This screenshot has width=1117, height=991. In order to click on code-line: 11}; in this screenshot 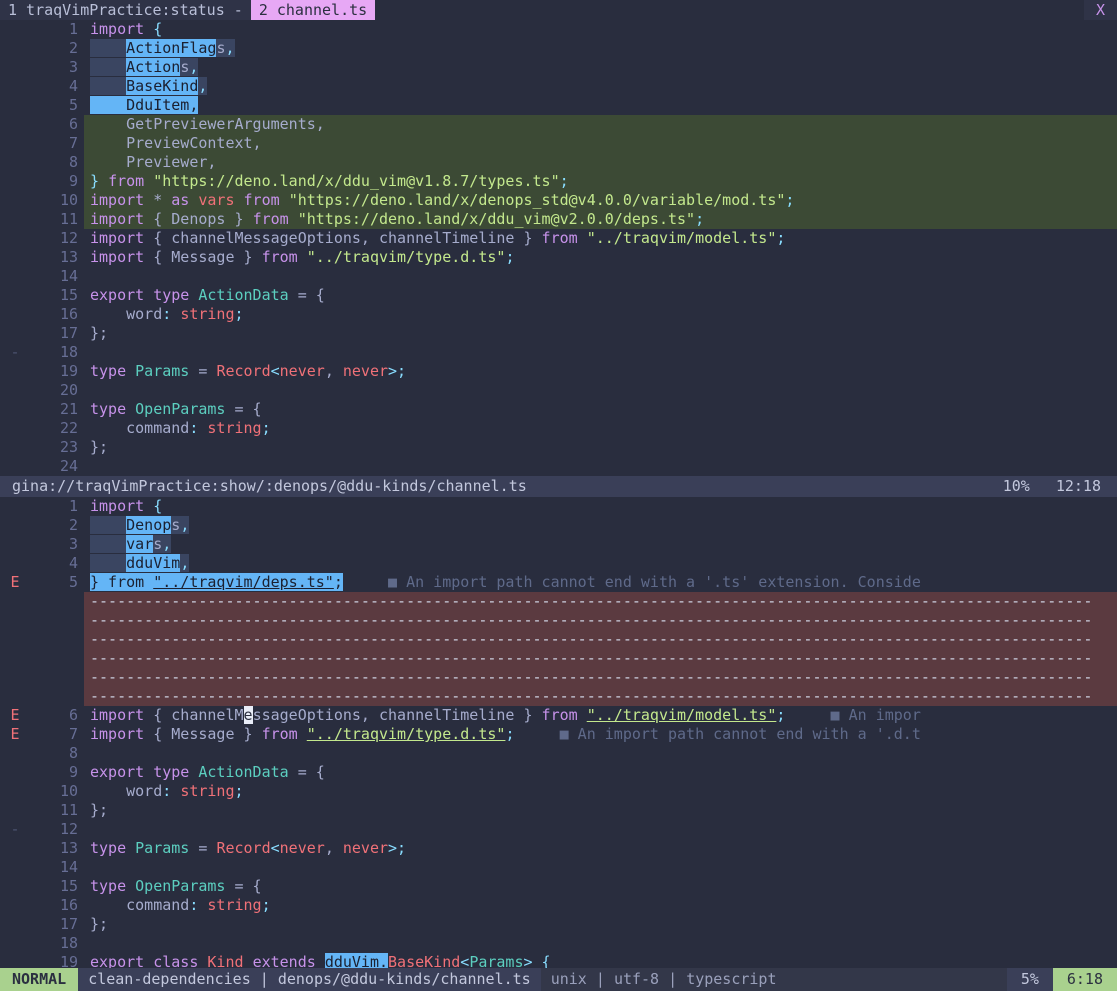, I will do `click(558, 810)`.